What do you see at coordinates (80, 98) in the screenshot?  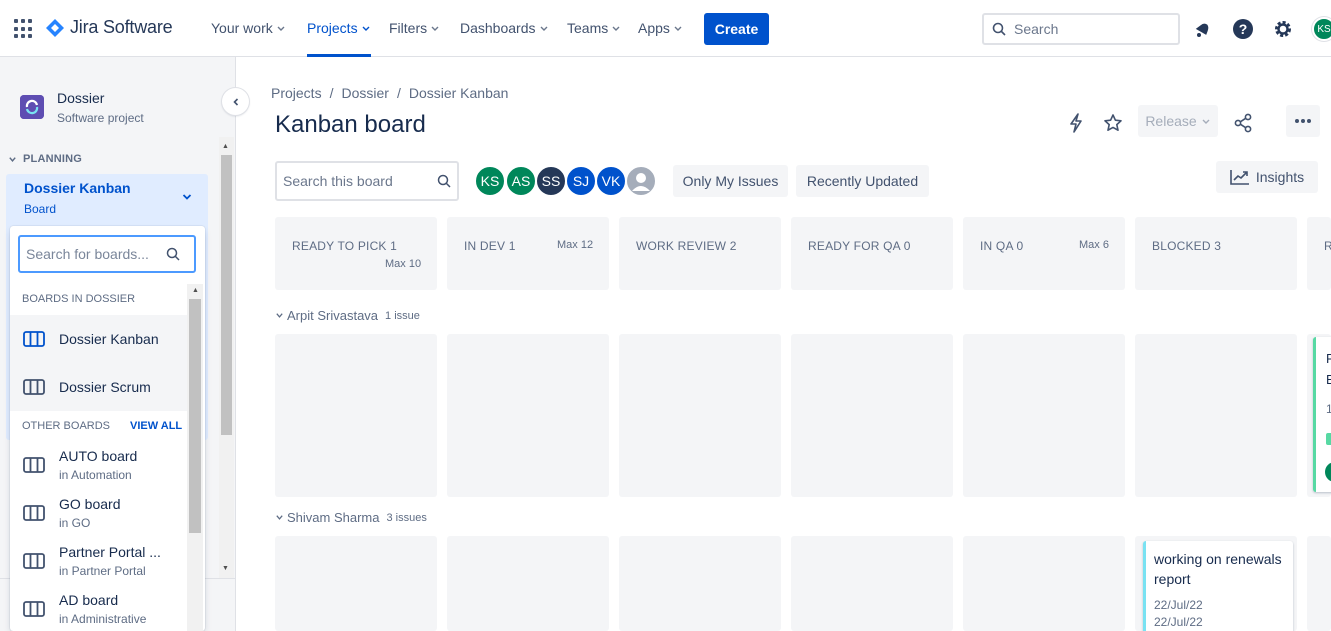 I see `project-name: Dossier` at bounding box center [80, 98].